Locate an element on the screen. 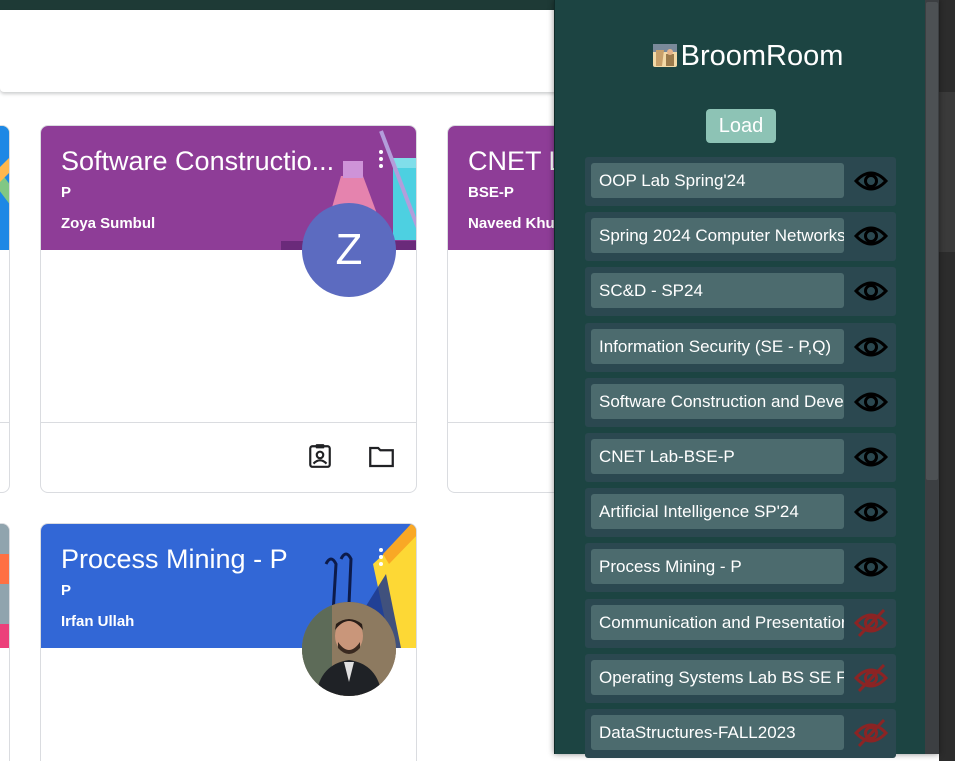  class-row: SC&D - SP24 is located at coordinates (740, 291).